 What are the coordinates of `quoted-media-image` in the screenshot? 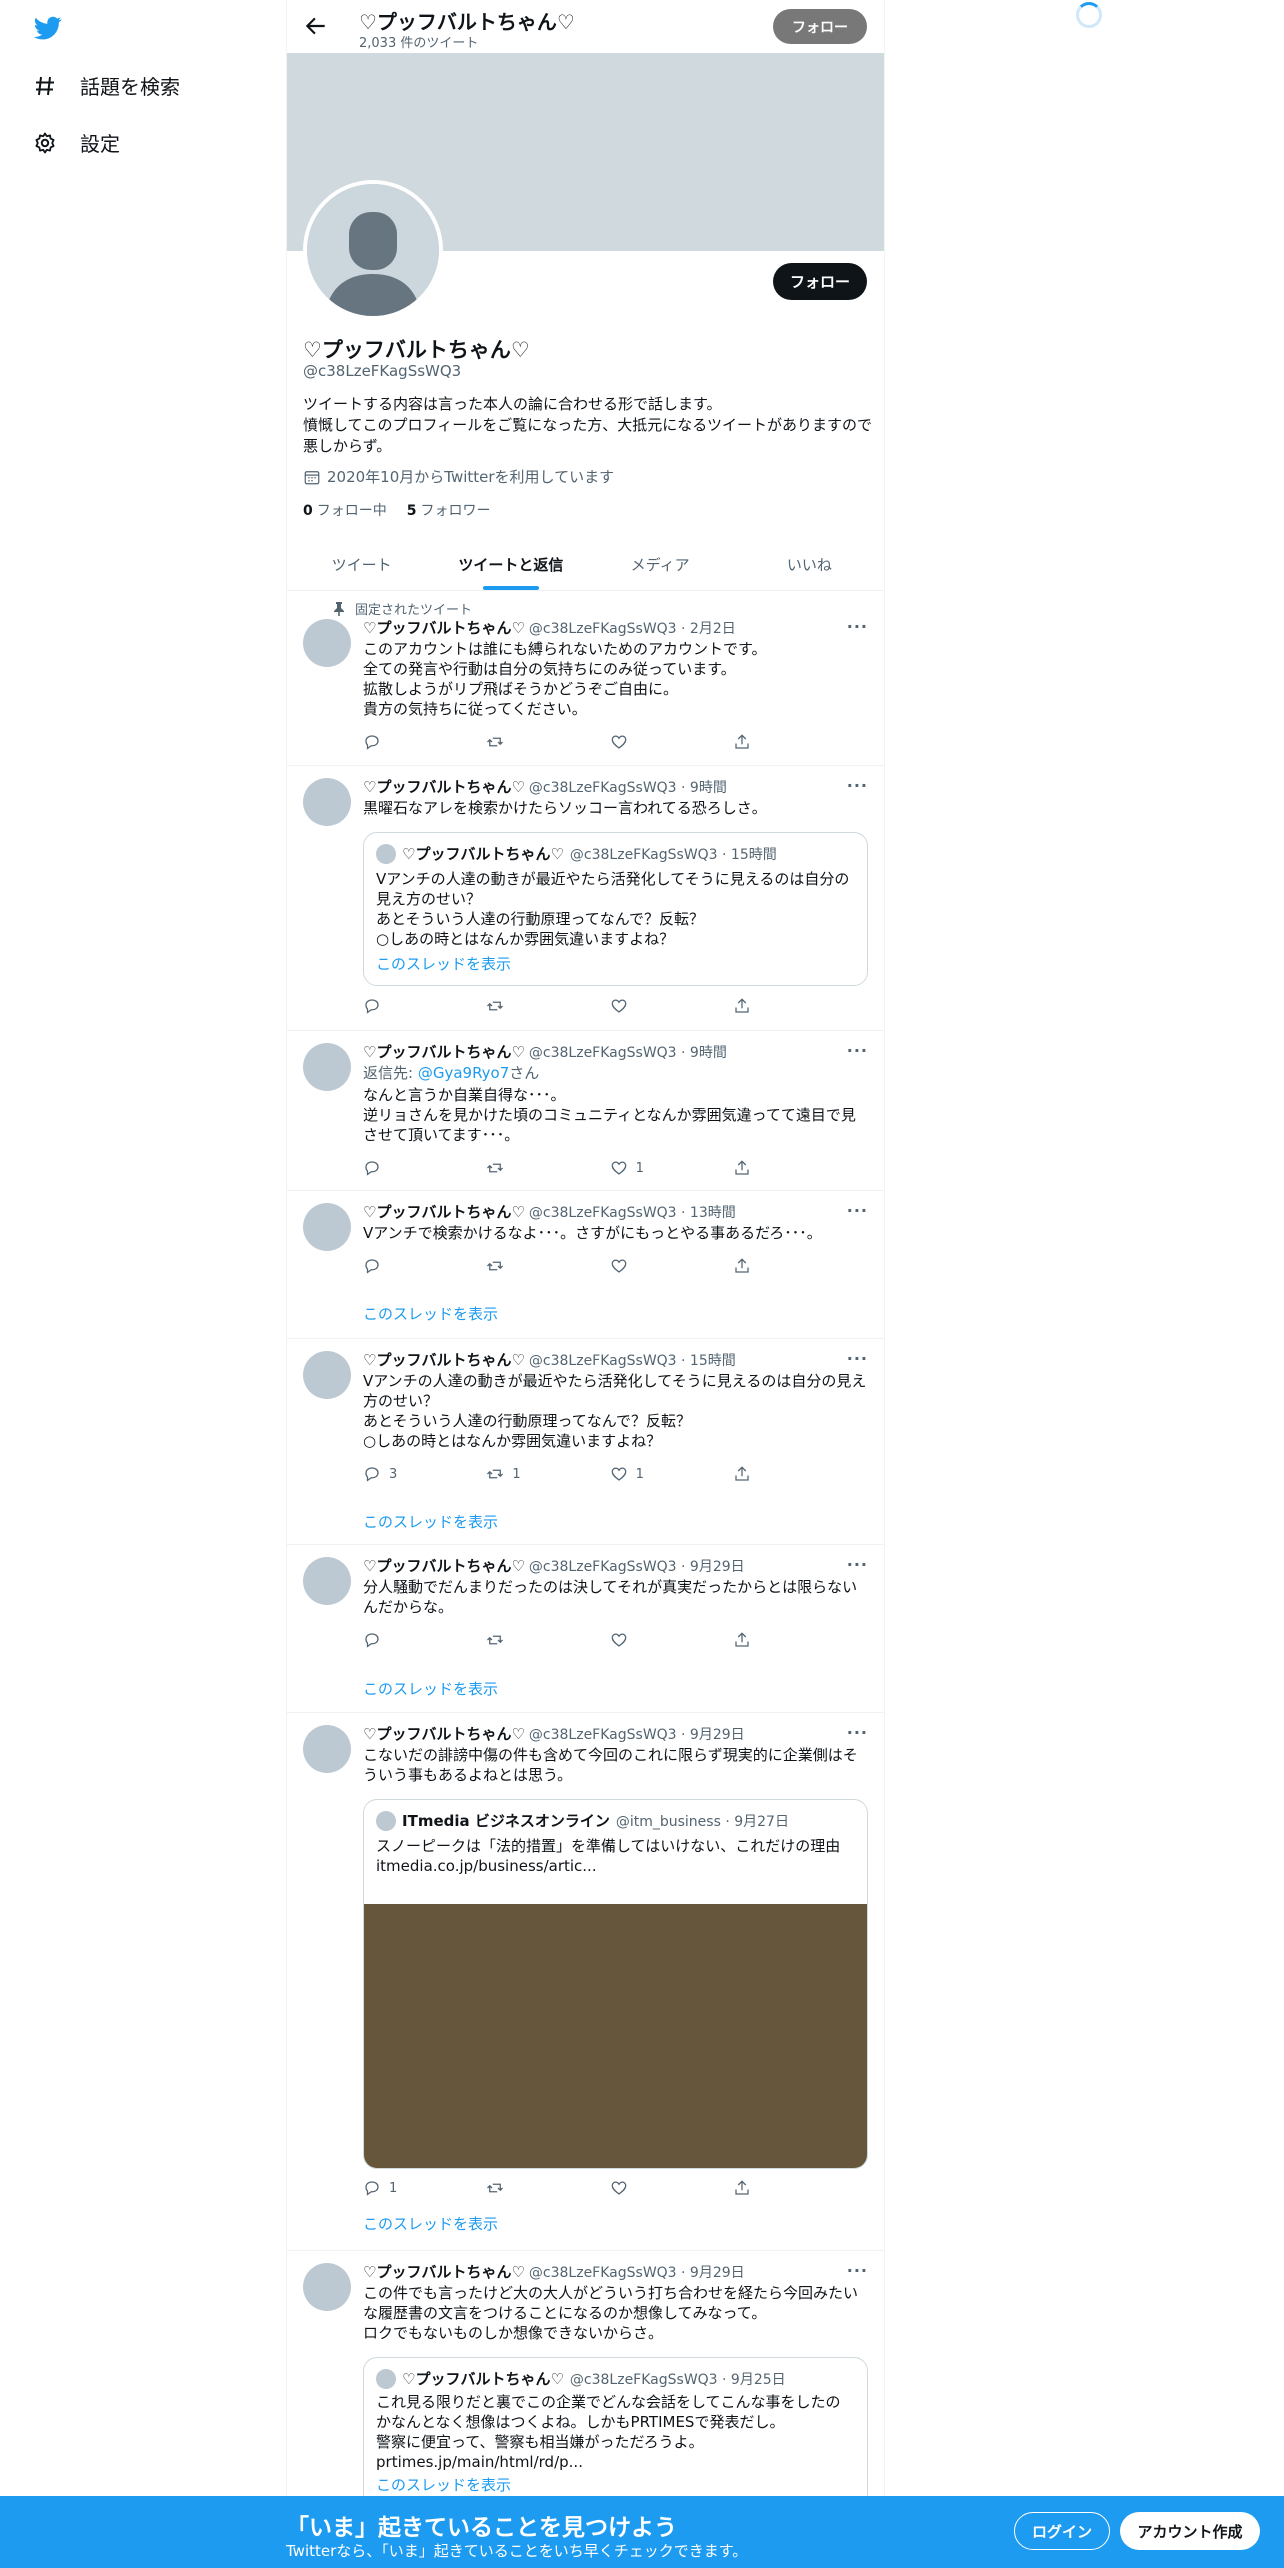 It's located at (615, 2036).